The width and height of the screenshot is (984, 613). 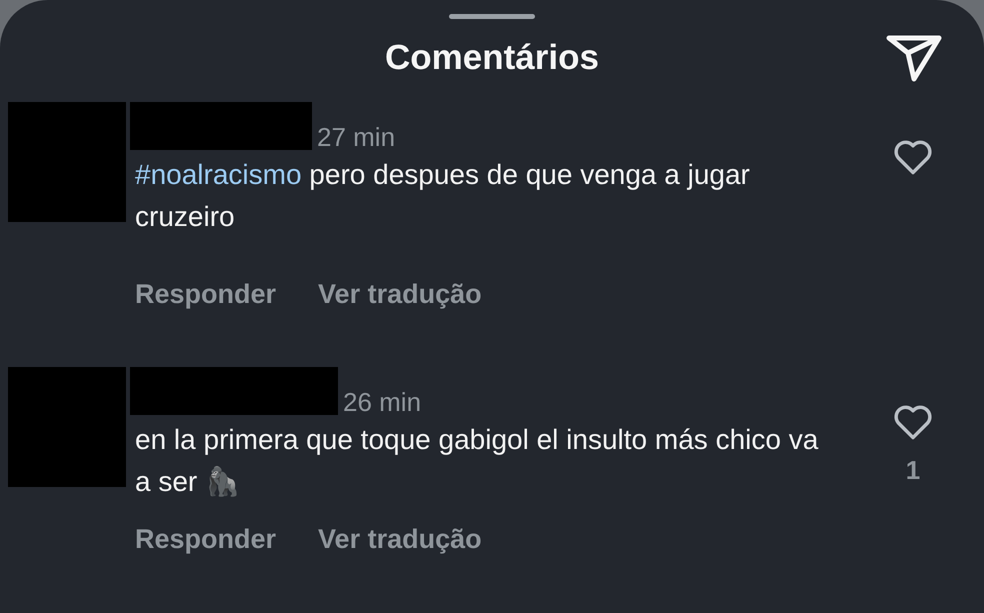 What do you see at coordinates (913, 470) in the screenshot?
I see `like-count: 1` at bounding box center [913, 470].